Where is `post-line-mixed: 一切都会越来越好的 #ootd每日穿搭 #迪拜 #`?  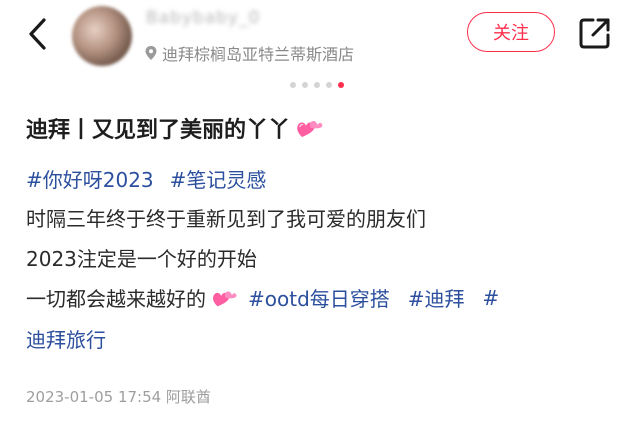
post-line-mixed: 一切都会越来越好的 #ootd每日穿搭 #迪拜 # is located at coordinates (262, 297).